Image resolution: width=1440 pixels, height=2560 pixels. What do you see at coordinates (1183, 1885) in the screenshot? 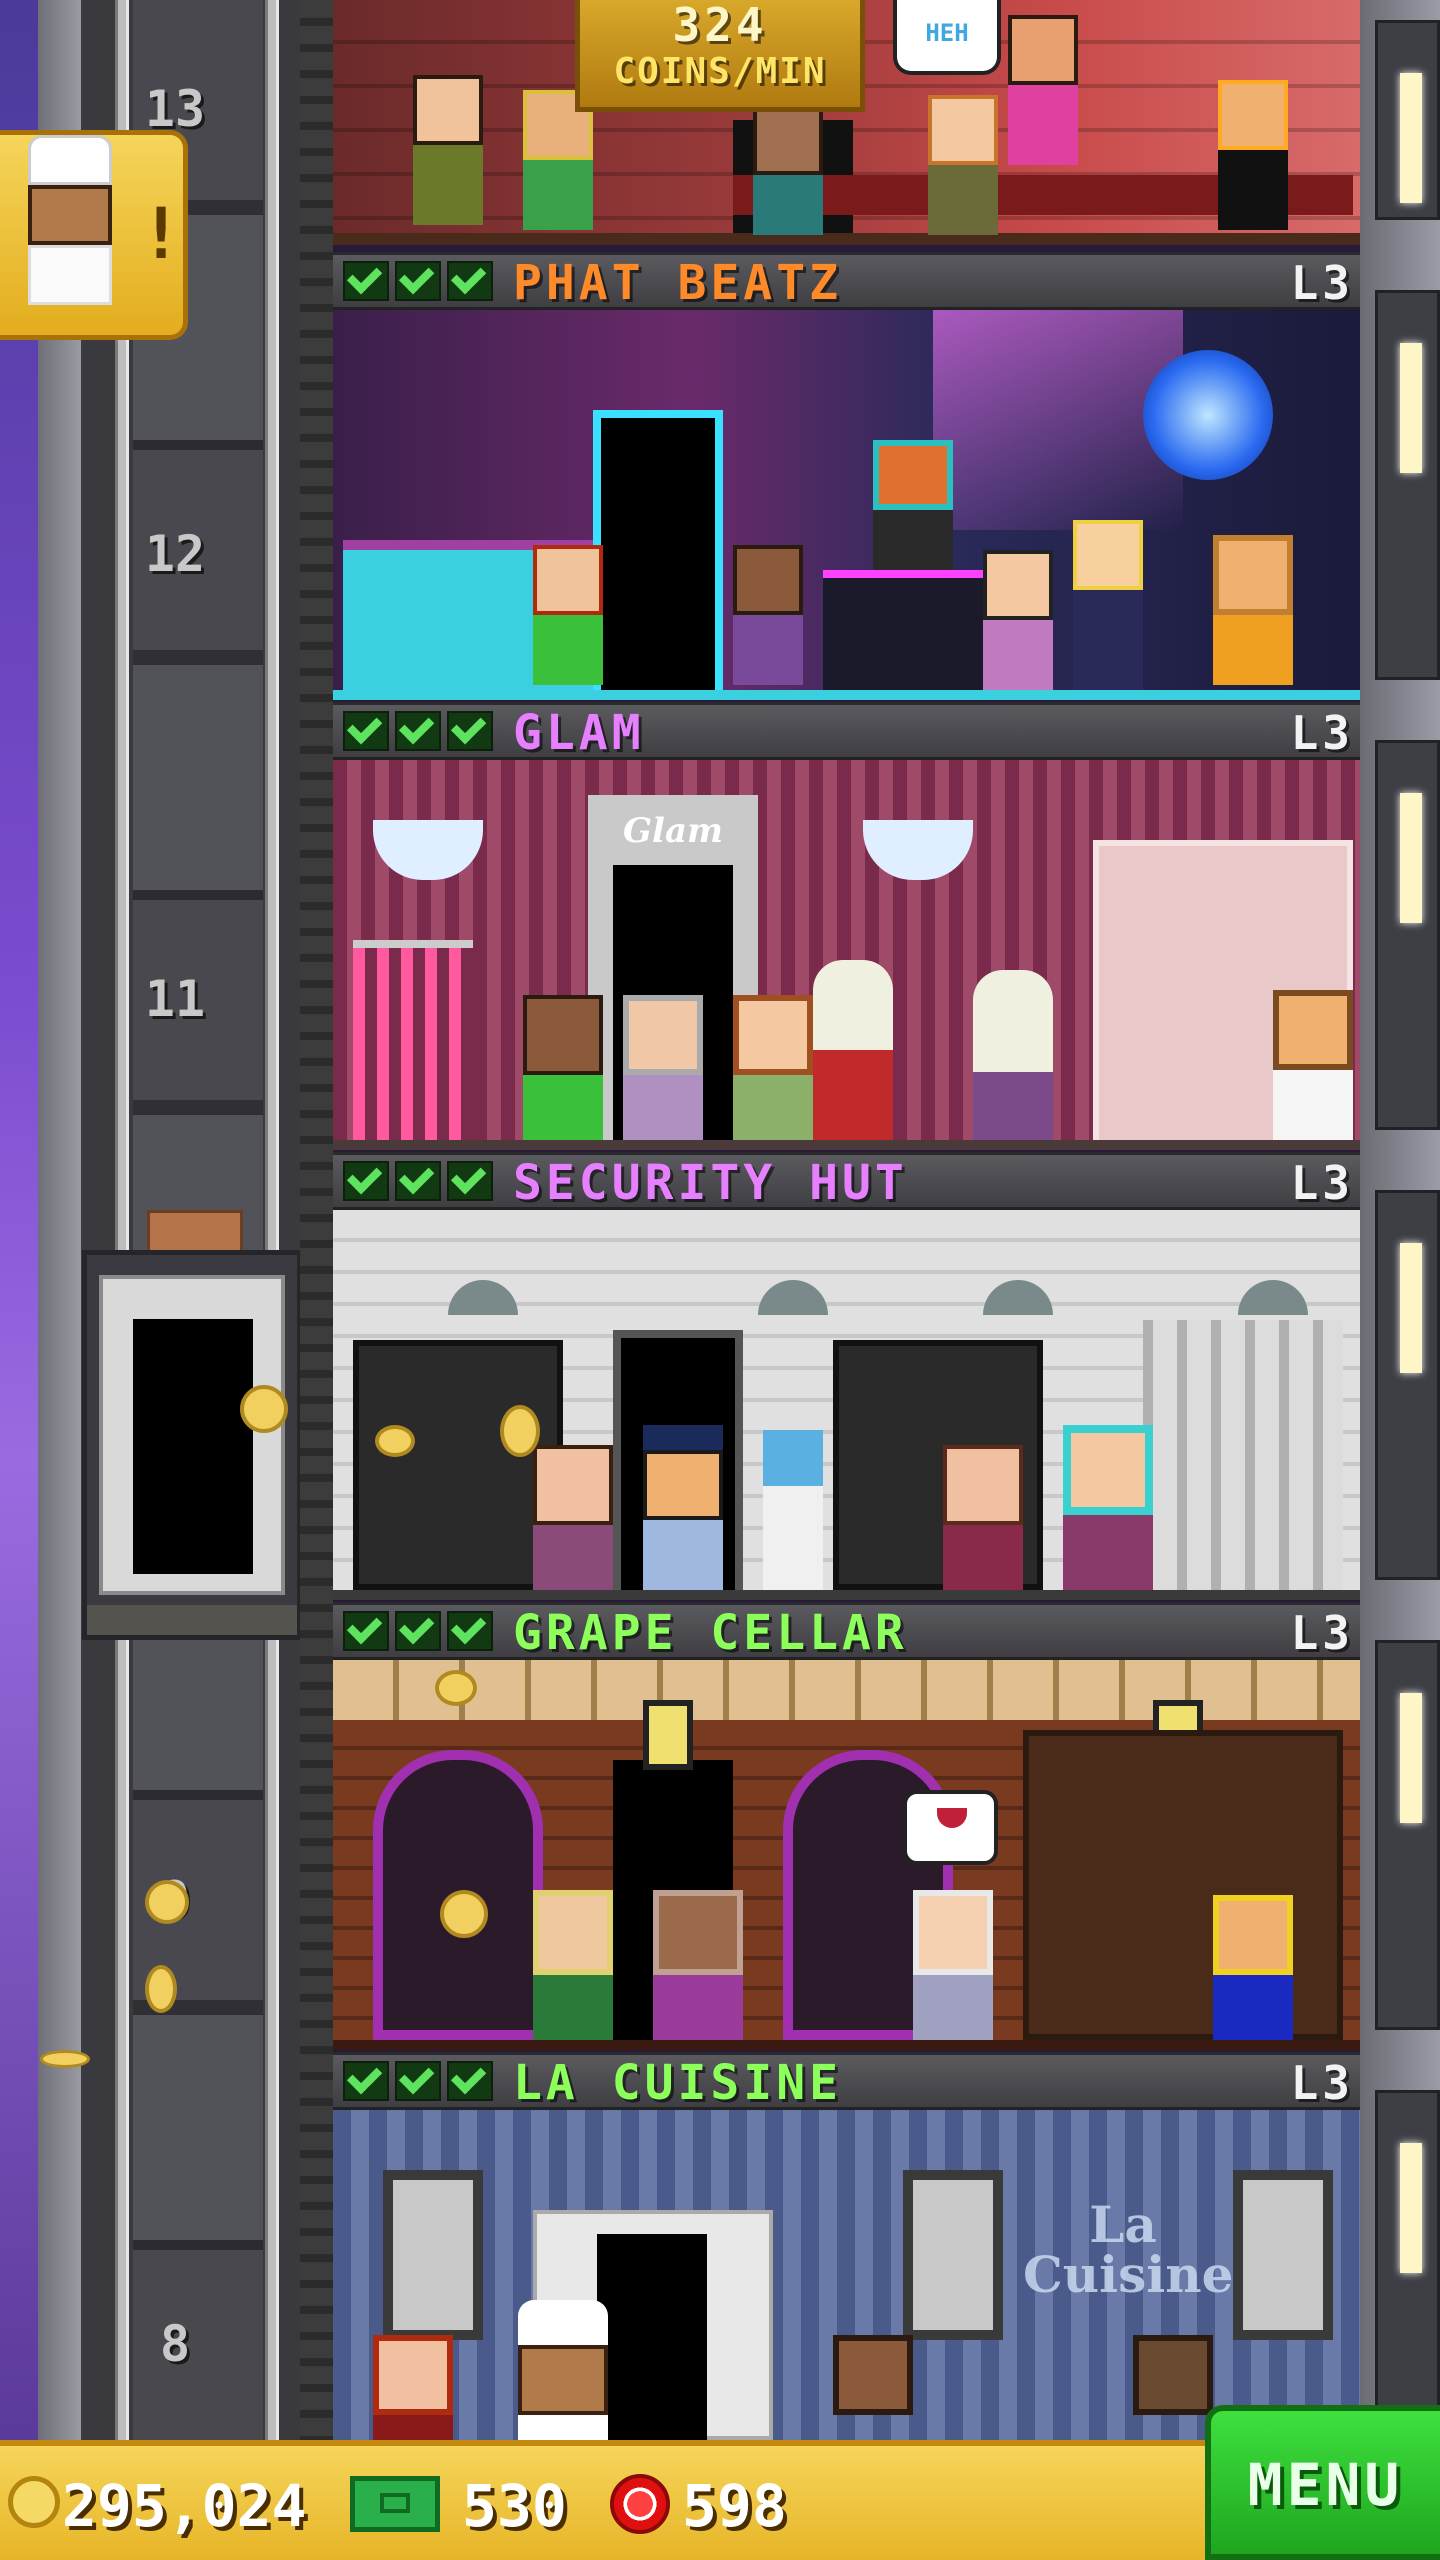
I see `wine-shelf` at bounding box center [1183, 1885].